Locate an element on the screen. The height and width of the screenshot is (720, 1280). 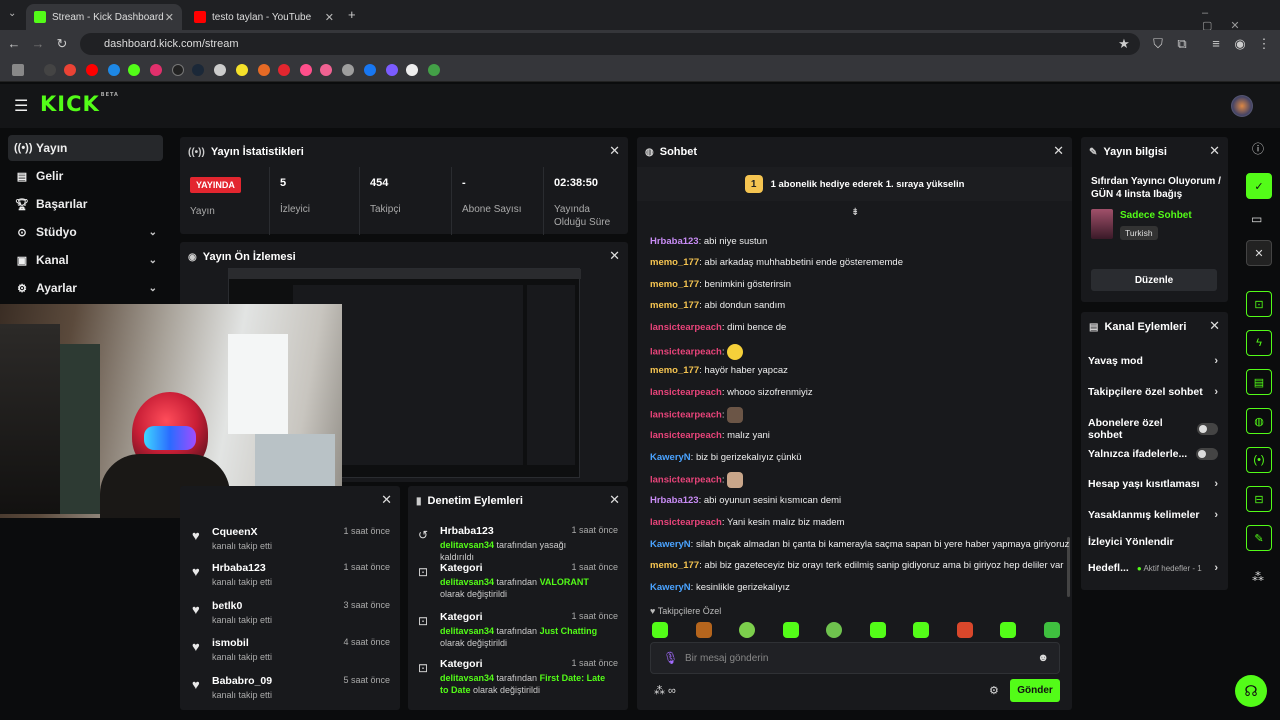
close-toolbar-button: ✕ is located at coordinates (1259, 253).